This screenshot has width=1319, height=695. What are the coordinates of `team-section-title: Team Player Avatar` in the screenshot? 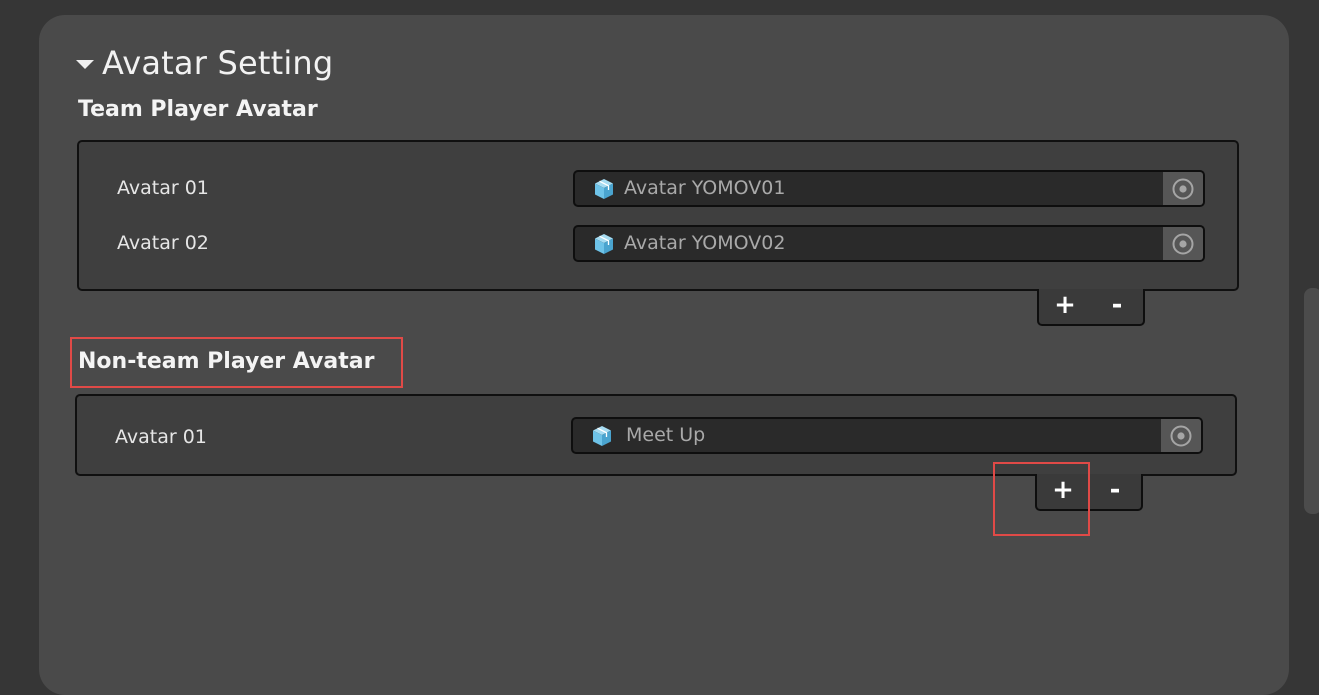 It's located at (198, 109).